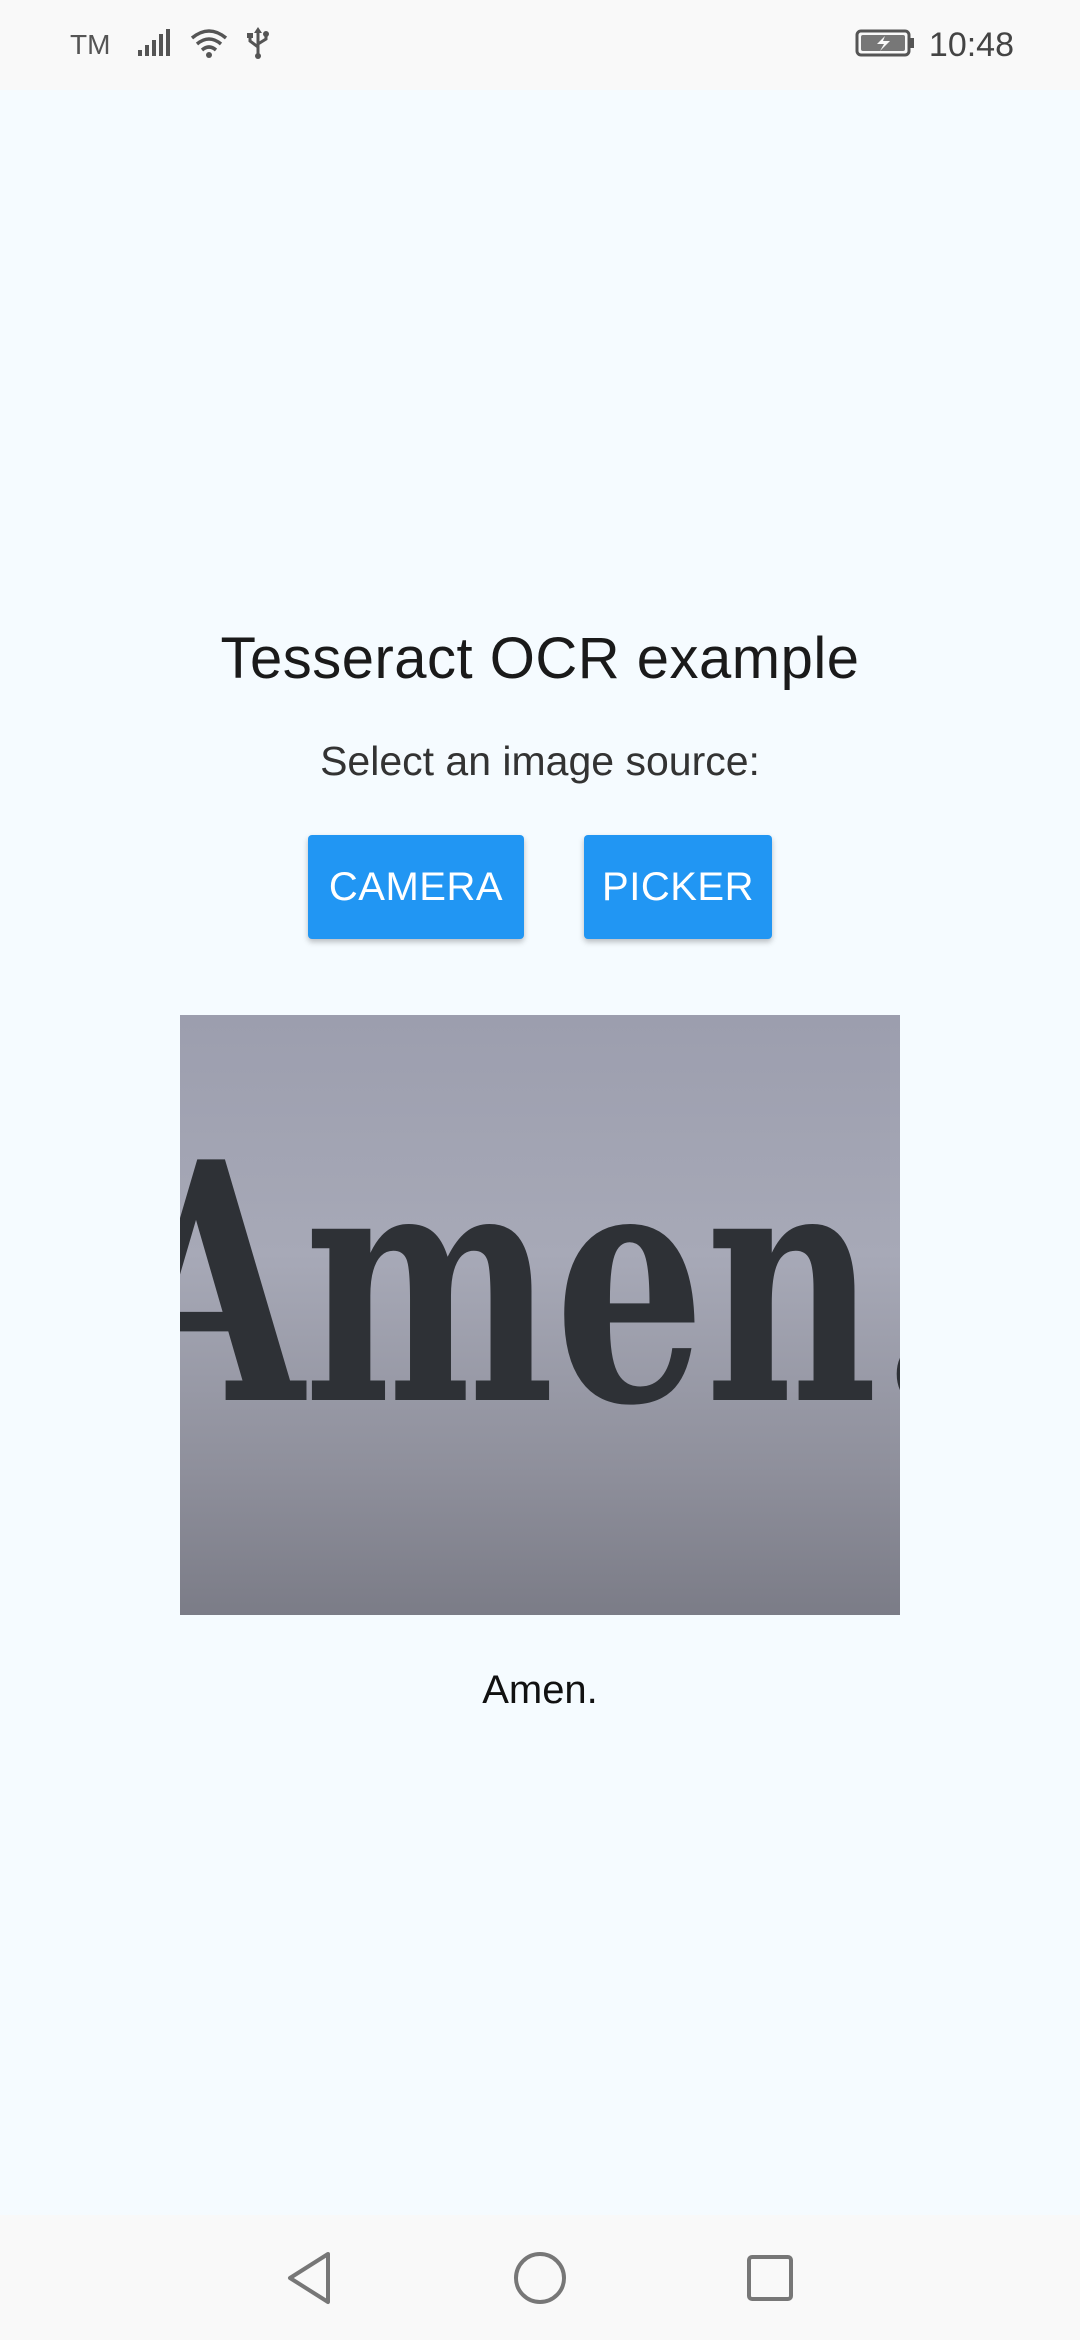  Describe the element at coordinates (90, 44) in the screenshot. I see `carrier-label: TM` at that location.